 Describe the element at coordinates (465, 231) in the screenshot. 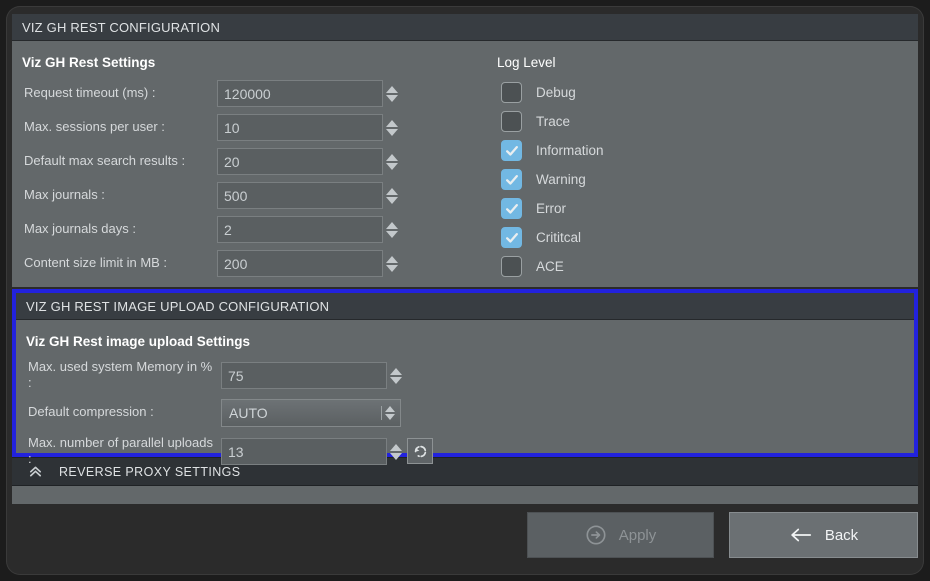

I see `field-row-max-journals-days: Max journals days :` at that location.